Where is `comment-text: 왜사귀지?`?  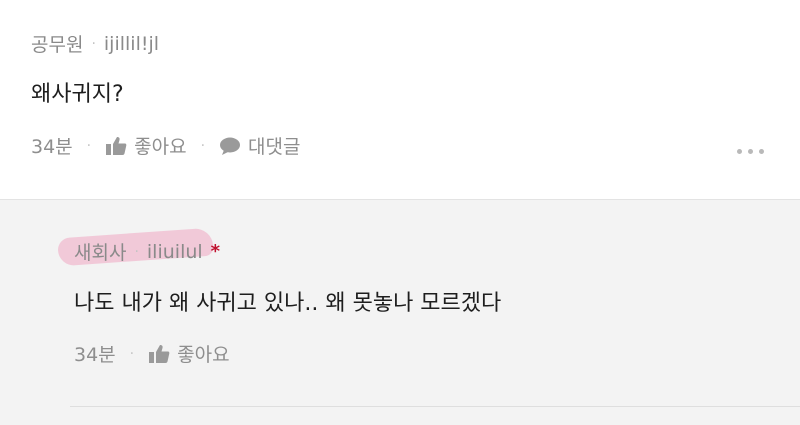 comment-text: 왜사귀지? is located at coordinates (77, 94).